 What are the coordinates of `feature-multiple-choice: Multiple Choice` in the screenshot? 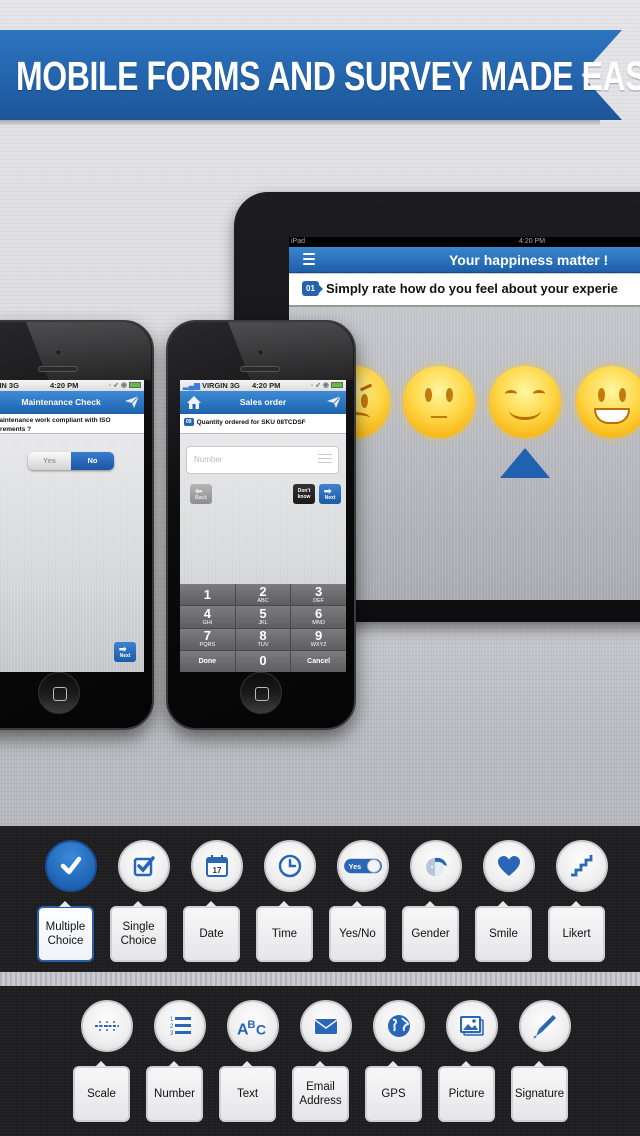 It's located at (71, 905).